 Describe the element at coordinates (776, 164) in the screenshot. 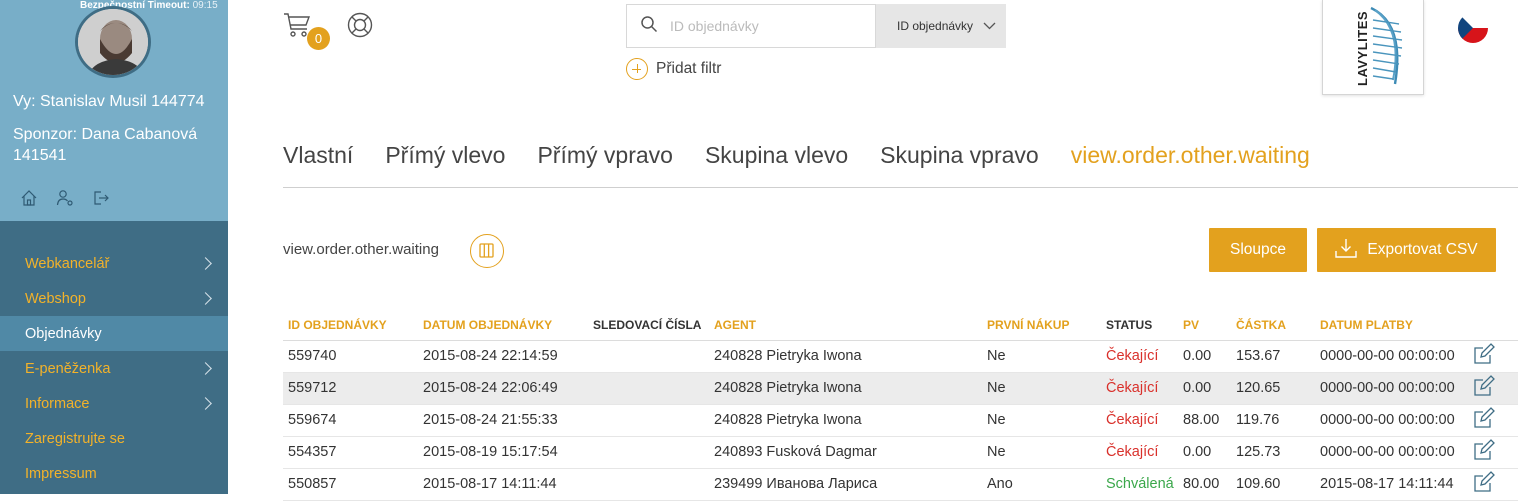

I see `tab-skupina-vlevo: Skupina vlevo` at that location.